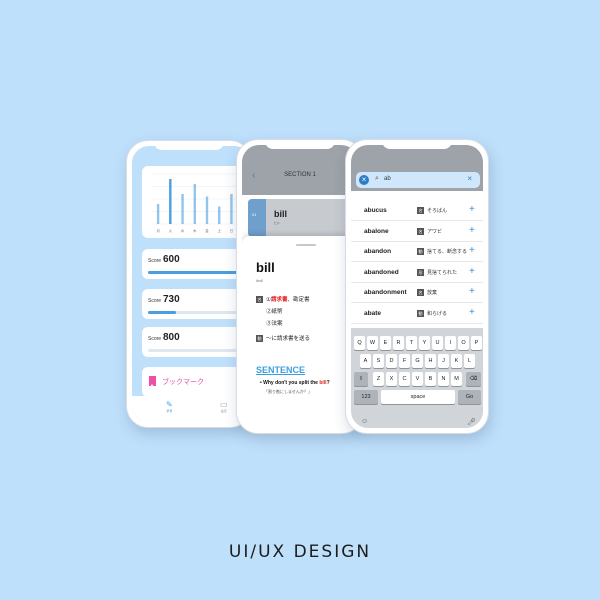  I want to click on result-word: abandonment, so click(385, 292).